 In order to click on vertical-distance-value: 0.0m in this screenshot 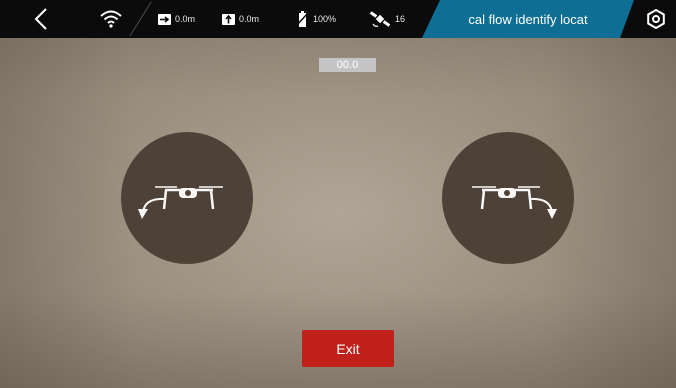, I will do `click(249, 19)`.